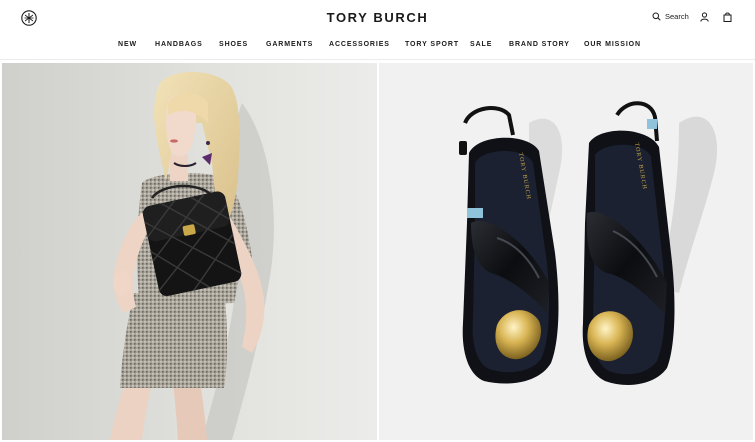 This screenshot has height=442, width=755. Describe the element at coordinates (612, 44) in the screenshot. I see `nav-item-our-mission: OUR MISSION` at that location.